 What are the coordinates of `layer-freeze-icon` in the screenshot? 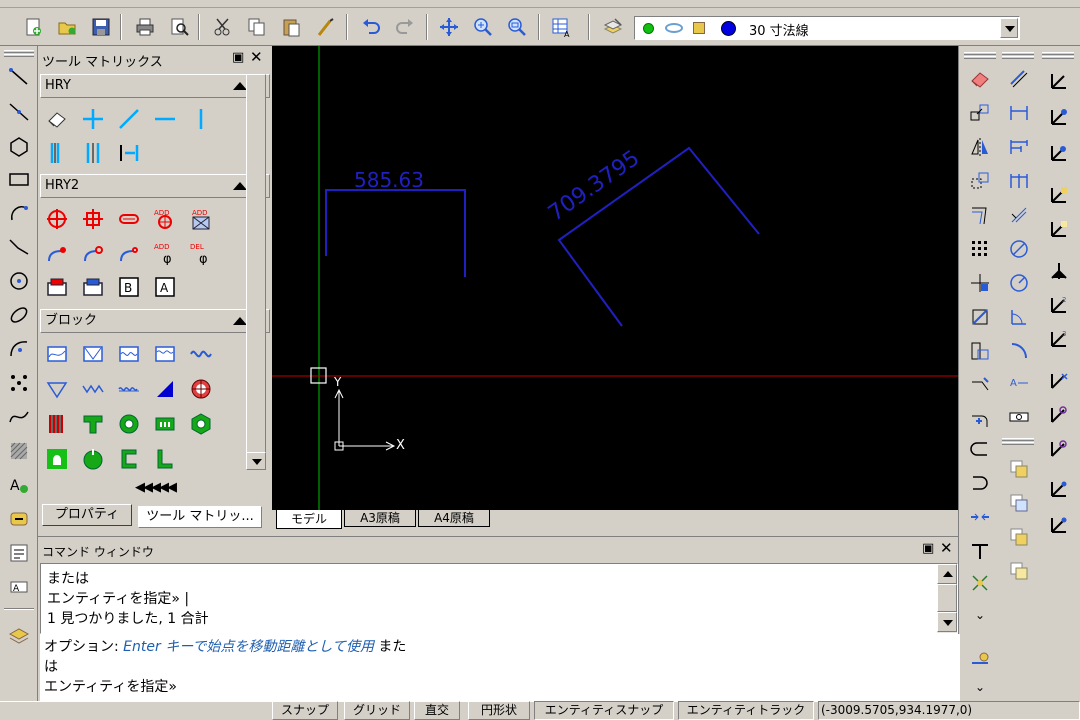 It's located at (674, 28).